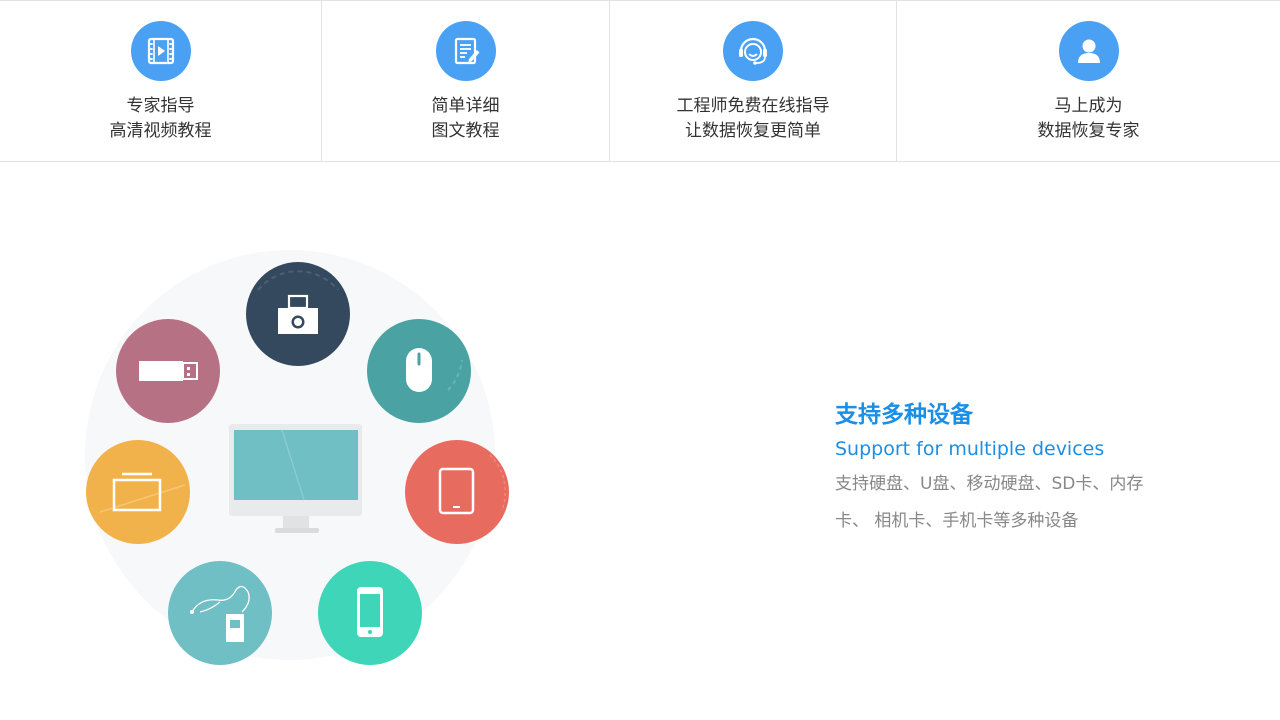 This screenshot has height=720, width=1280. I want to click on feature-line-1: 简单详细, so click(466, 106).